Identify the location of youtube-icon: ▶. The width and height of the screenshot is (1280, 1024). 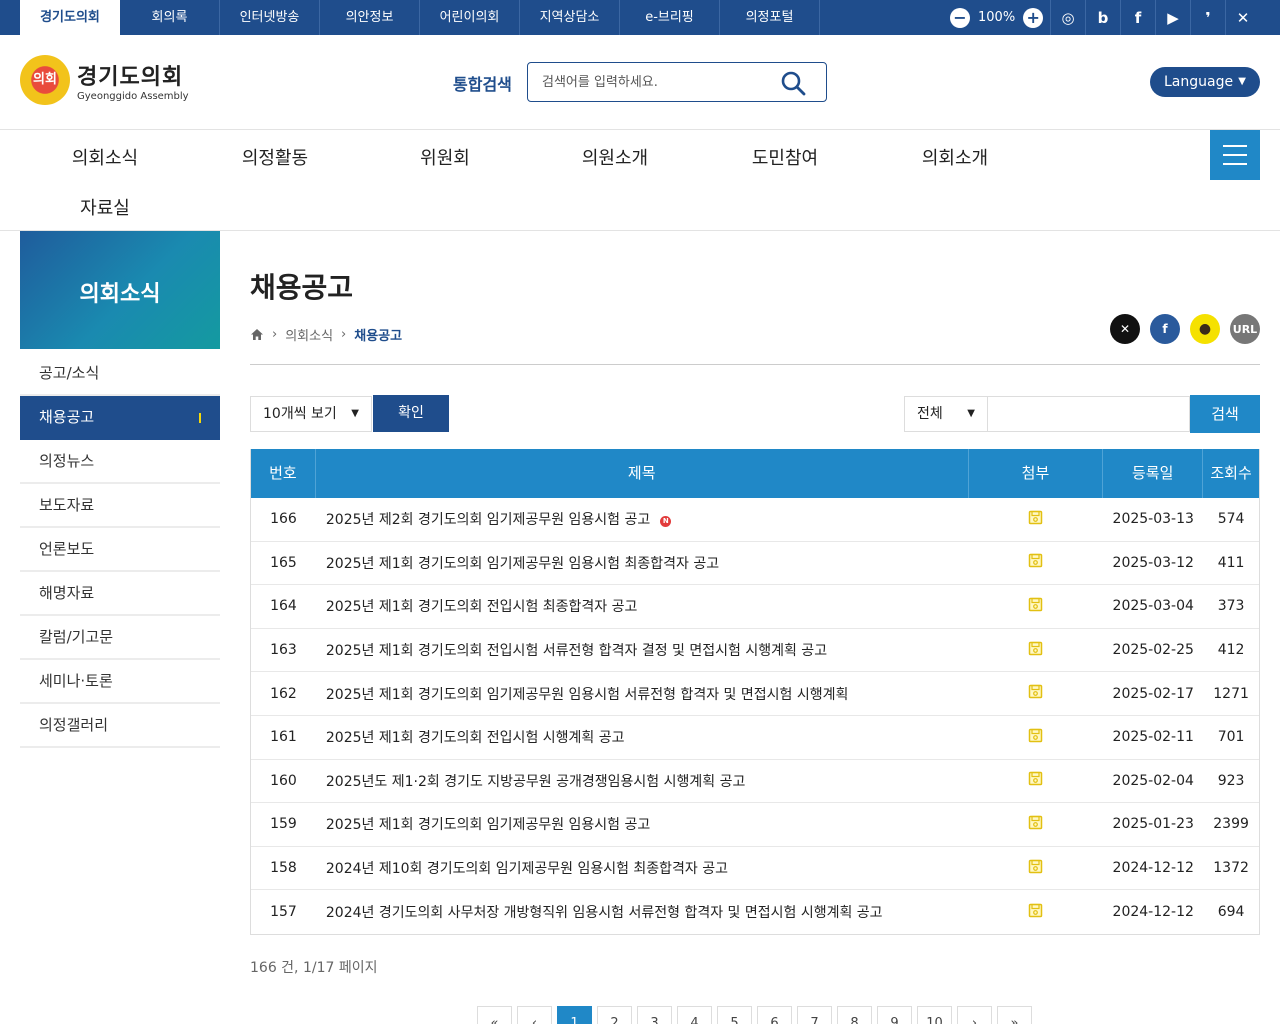
(1172, 17).